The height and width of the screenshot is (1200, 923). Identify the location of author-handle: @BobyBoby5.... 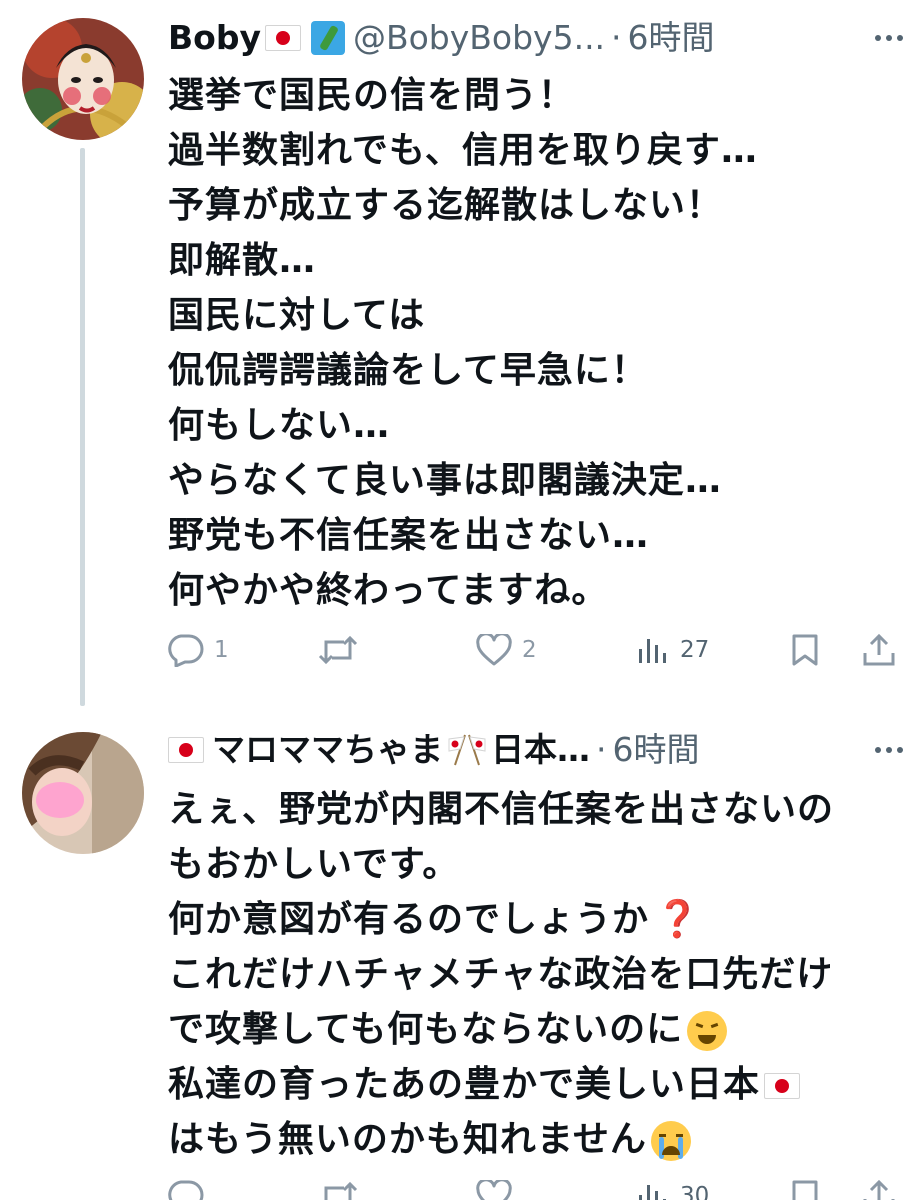
(479, 38).